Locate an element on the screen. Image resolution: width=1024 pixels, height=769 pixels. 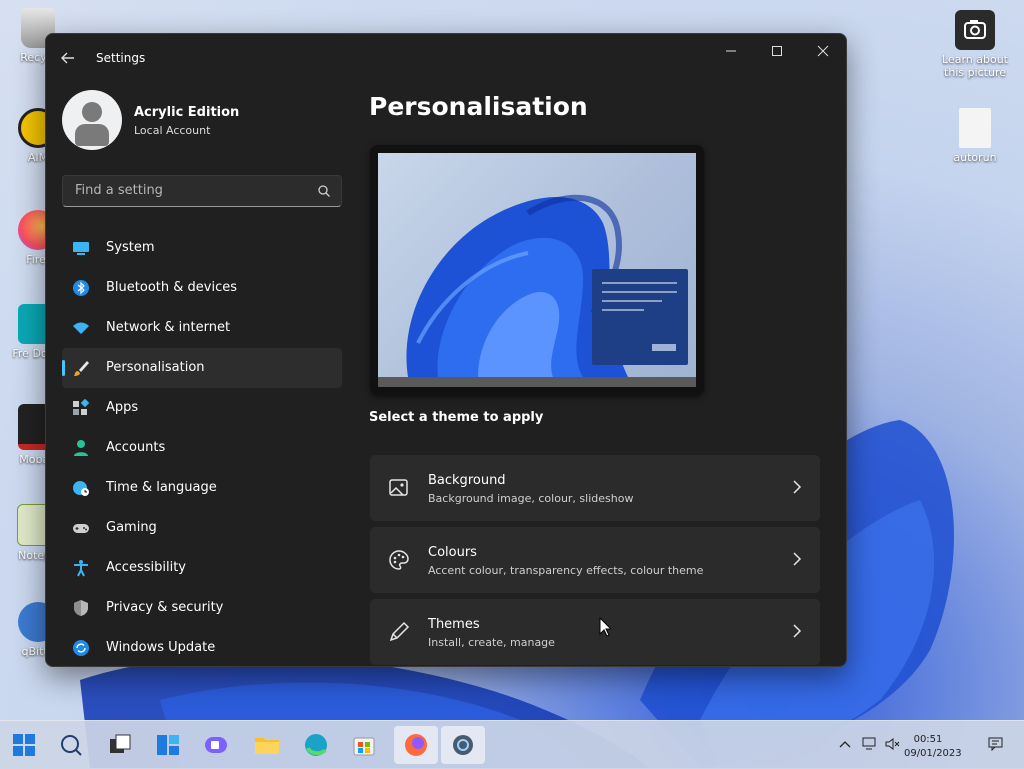
chat-button is located at coordinates (216, 745).